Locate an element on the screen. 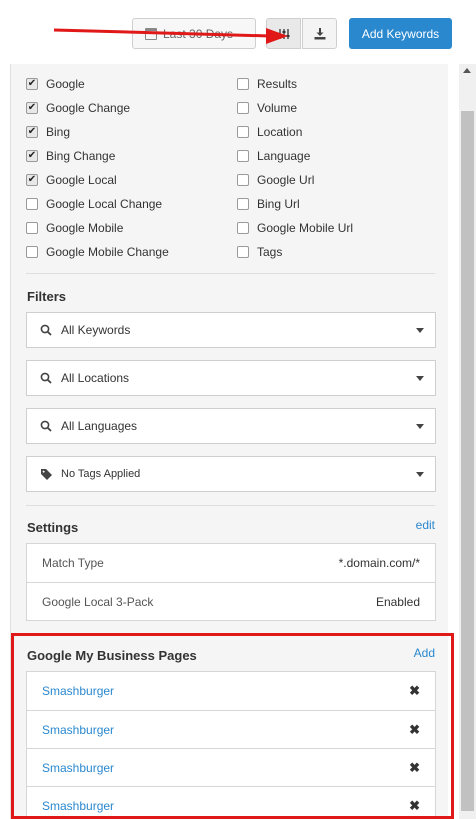  settings-key: Google Local 3-Pack is located at coordinates (98, 601).